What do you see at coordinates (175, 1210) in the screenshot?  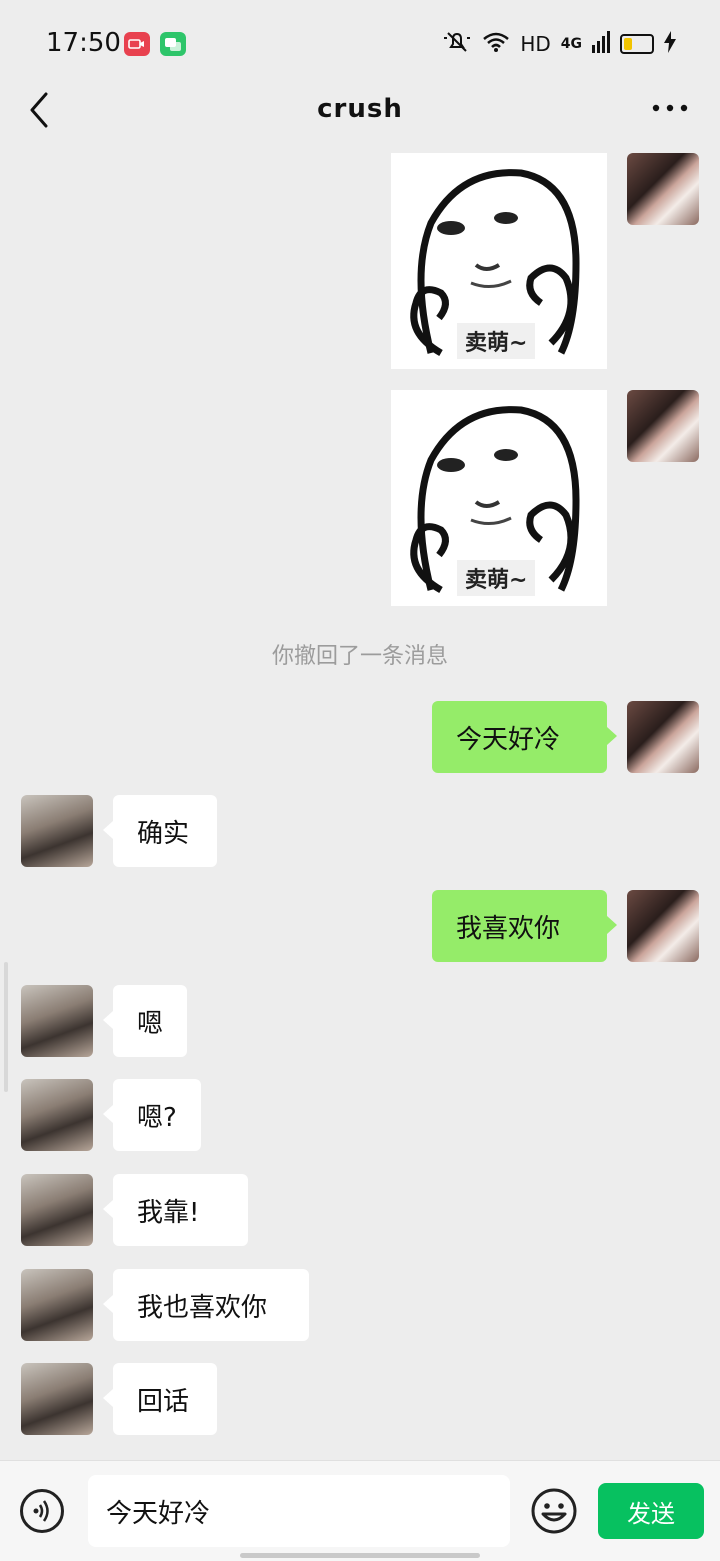 I see `contact-message-bubble: 我靠!` at bounding box center [175, 1210].